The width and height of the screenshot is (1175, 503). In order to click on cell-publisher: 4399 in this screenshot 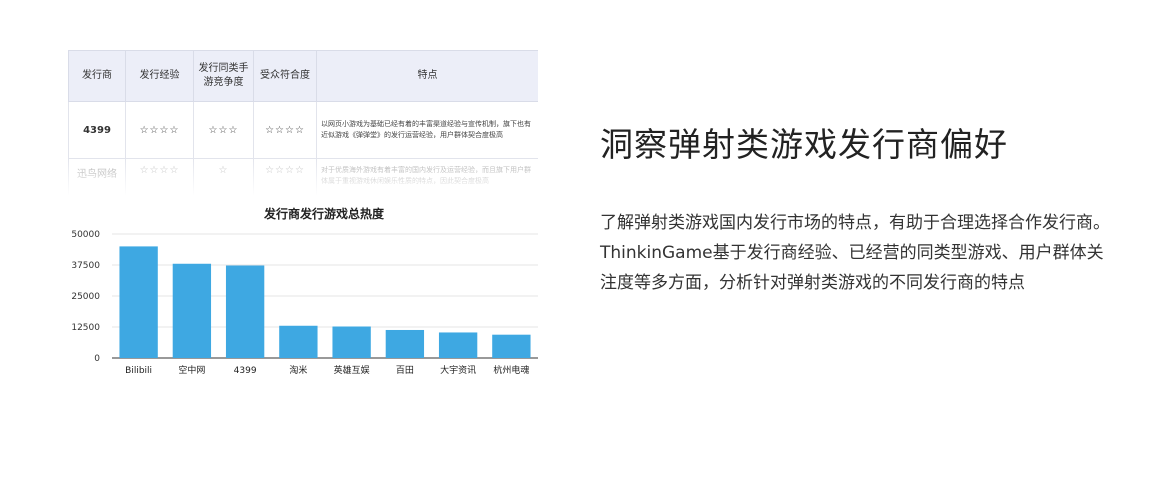, I will do `click(97, 130)`.